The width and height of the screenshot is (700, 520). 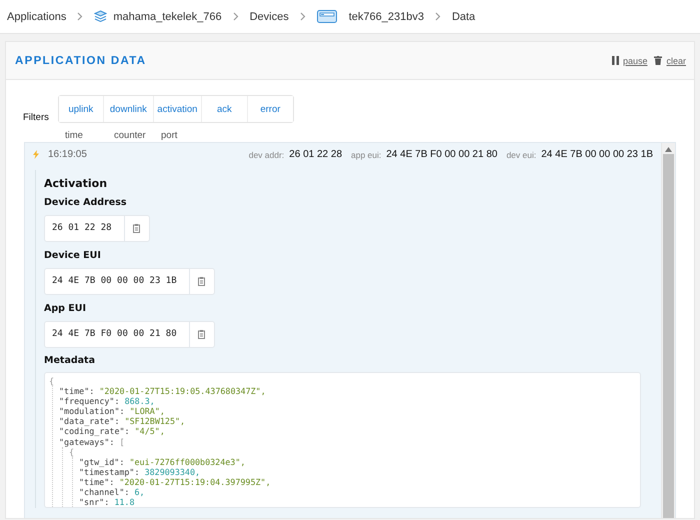 What do you see at coordinates (73, 255) in the screenshot?
I see `field-label: Device EUI` at bounding box center [73, 255].